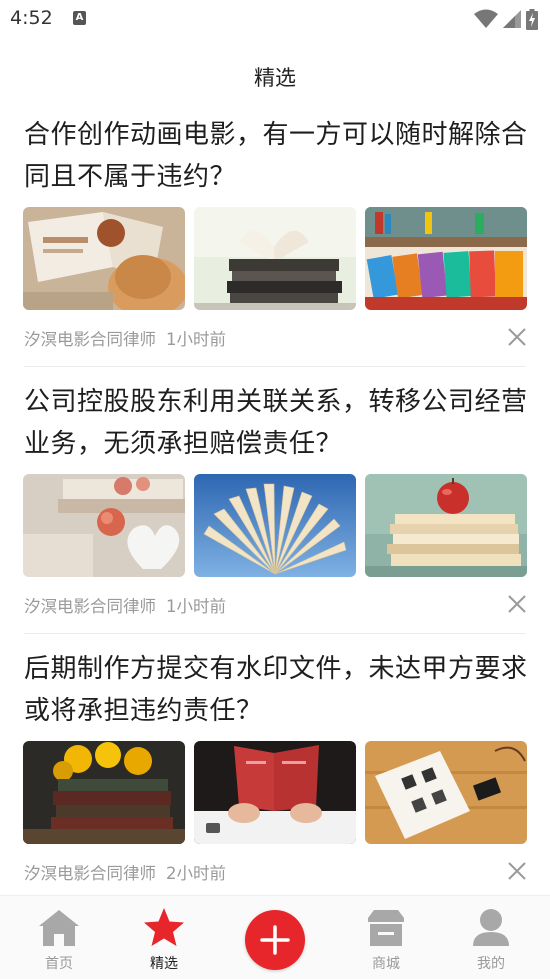 This screenshot has width=550, height=979. I want to click on hands-red-book-photo, so click(275, 792).